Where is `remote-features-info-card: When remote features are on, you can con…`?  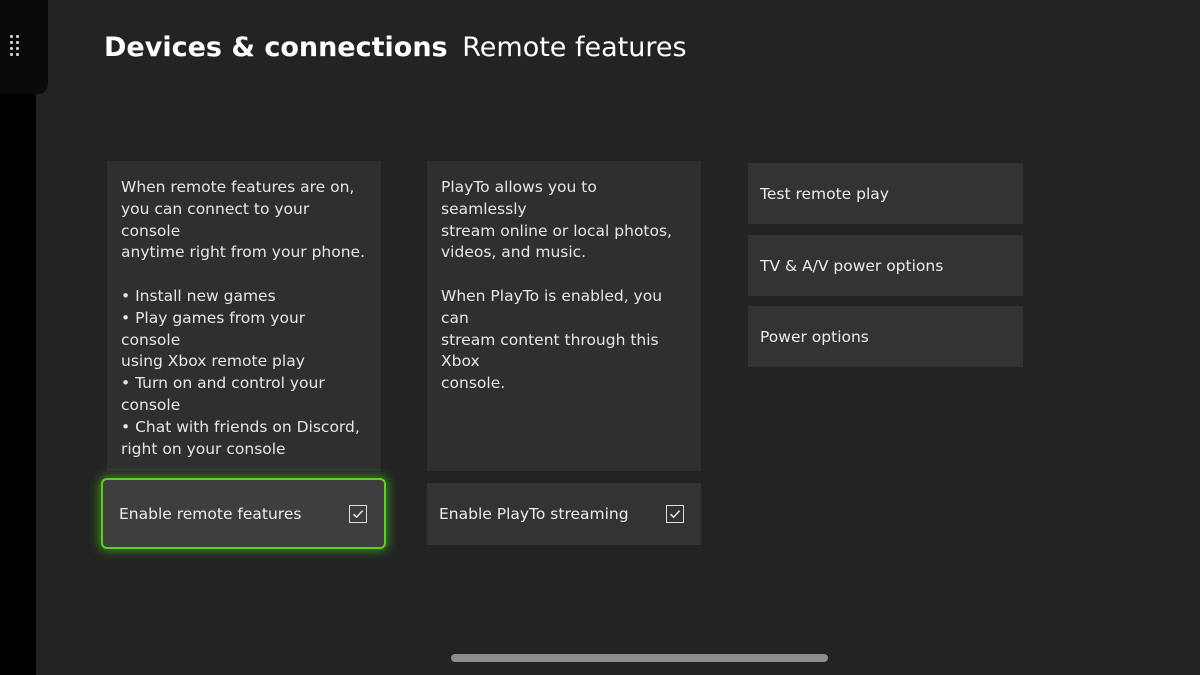 remote-features-info-card: When remote features are on, you can con… is located at coordinates (244, 316).